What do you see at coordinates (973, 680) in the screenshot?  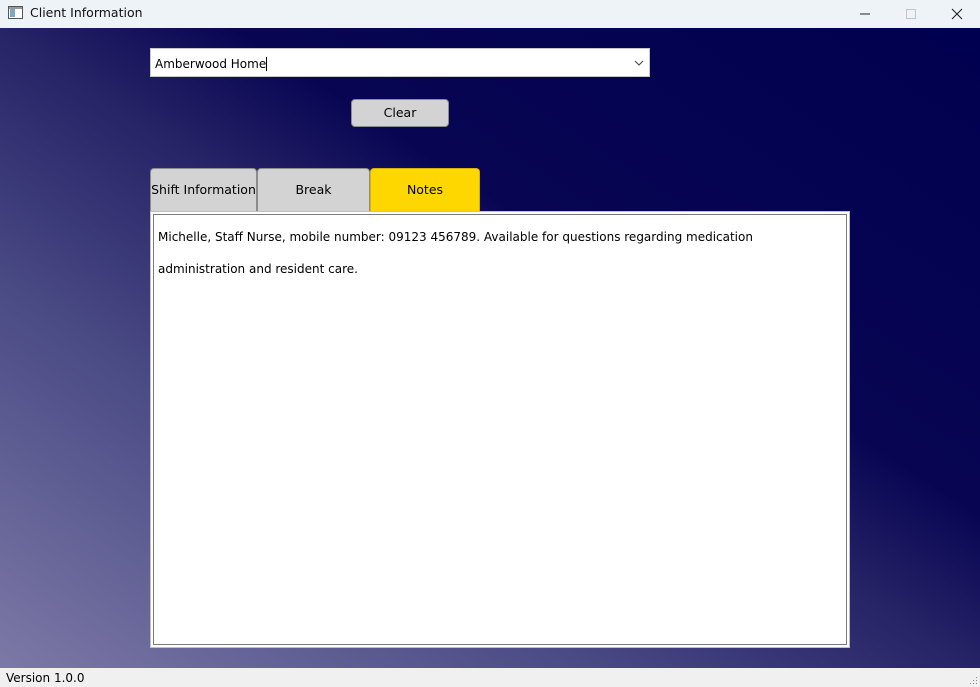 I see `resize-grip-icon` at bounding box center [973, 680].